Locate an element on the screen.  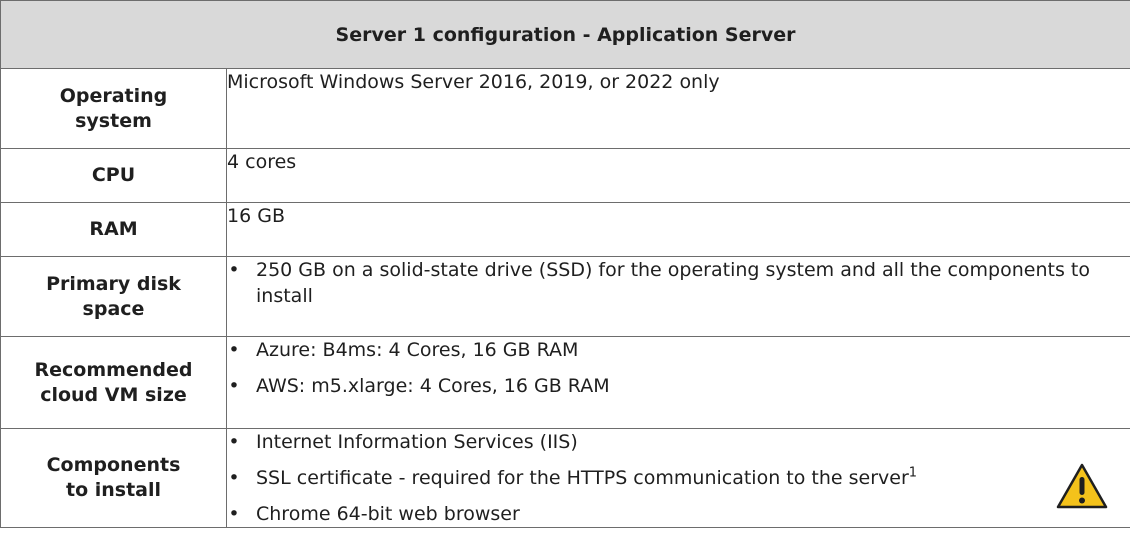
row-label: RAM is located at coordinates (113, 229).